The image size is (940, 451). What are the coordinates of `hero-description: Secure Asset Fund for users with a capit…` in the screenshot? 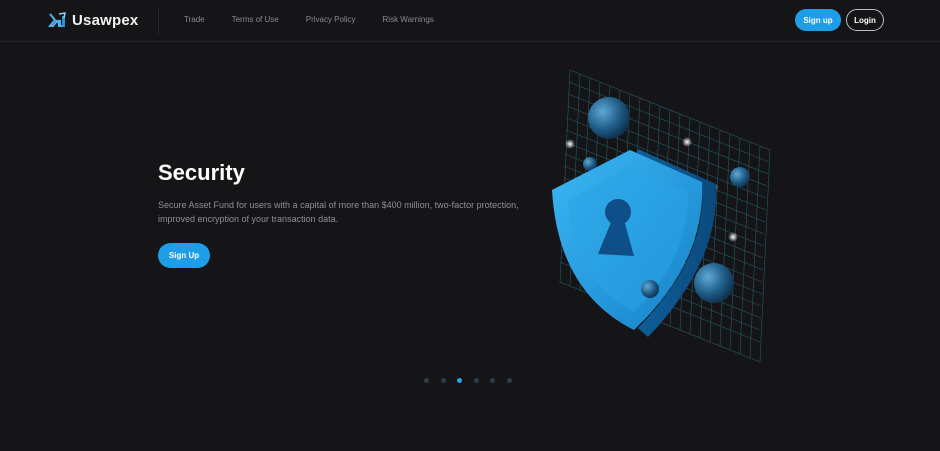 It's located at (338, 212).